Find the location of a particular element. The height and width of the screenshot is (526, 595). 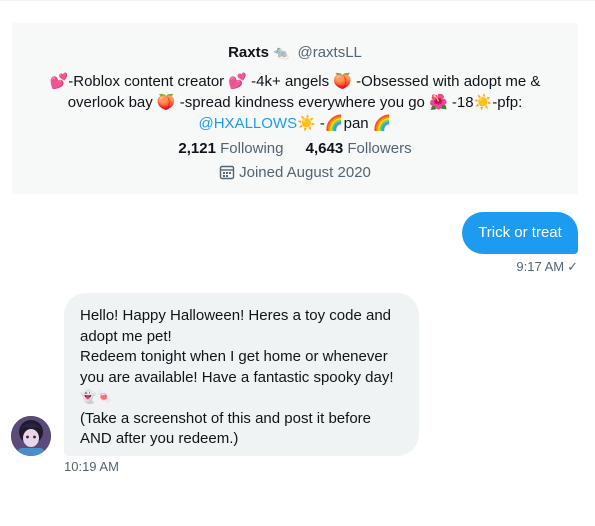

received-line-7: AND after you redeem.) is located at coordinates (159, 438).